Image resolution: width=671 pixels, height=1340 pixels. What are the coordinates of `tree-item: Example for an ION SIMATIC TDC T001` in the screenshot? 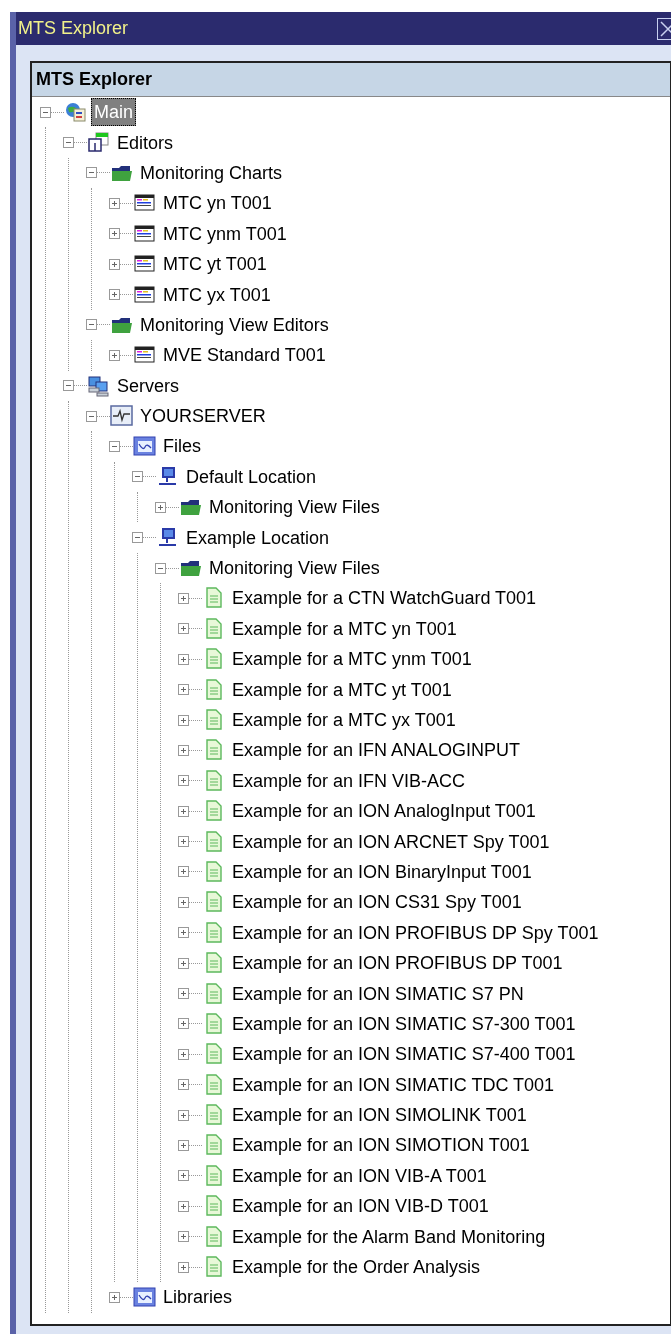 It's located at (393, 1084).